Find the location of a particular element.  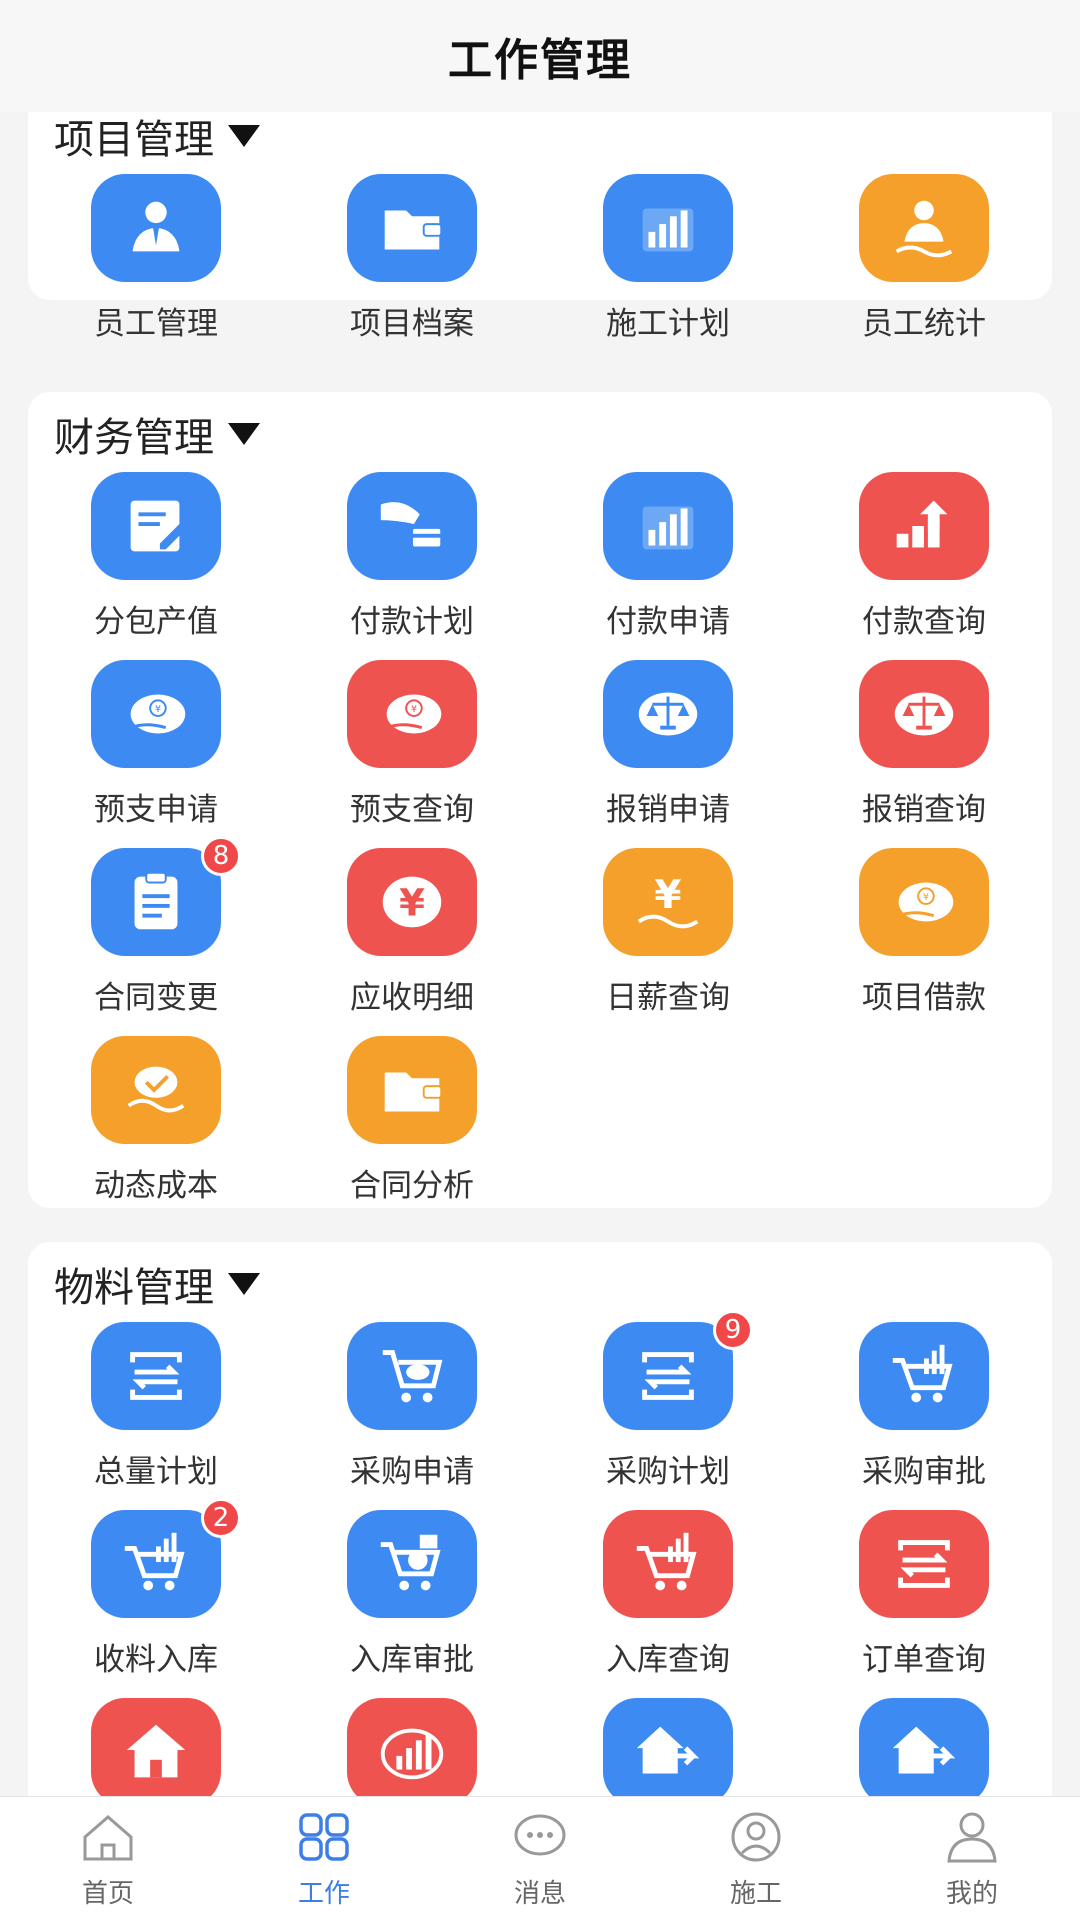

tile-label: 付款计划 is located at coordinates (412, 622).